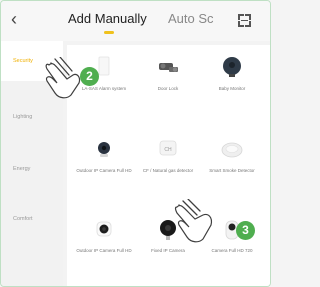  Describe the element at coordinates (168, 67) in the screenshot. I see `door-lock-icon` at that location.